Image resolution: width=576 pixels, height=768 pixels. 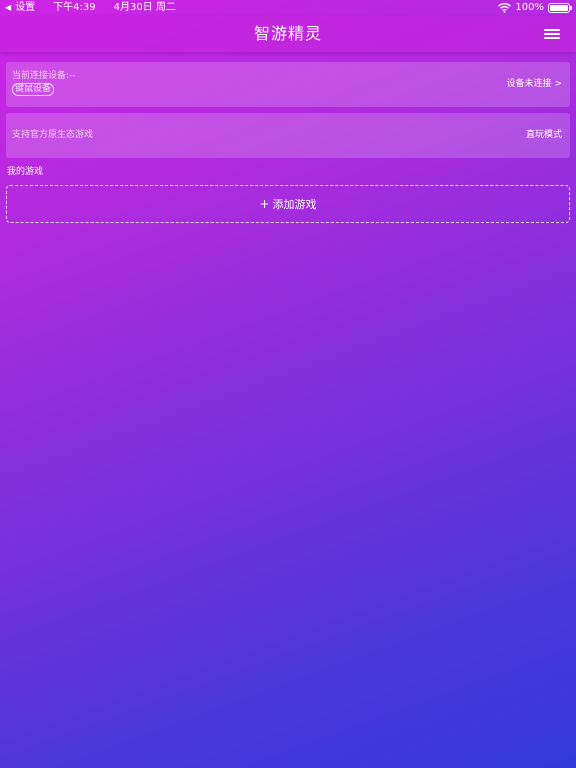 I want to click on page-title: 智游精灵, so click(x=287, y=33).